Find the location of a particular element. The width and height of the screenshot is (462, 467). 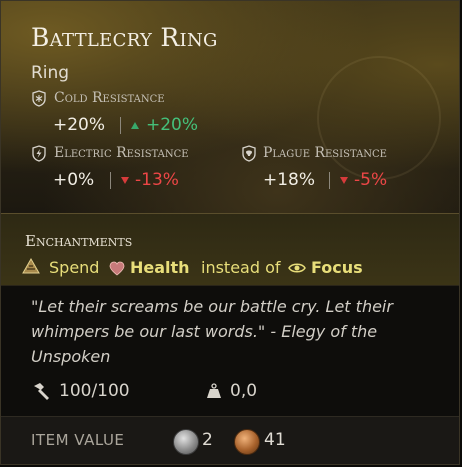

silver-coin-icon is located at coordinates (186, 442).